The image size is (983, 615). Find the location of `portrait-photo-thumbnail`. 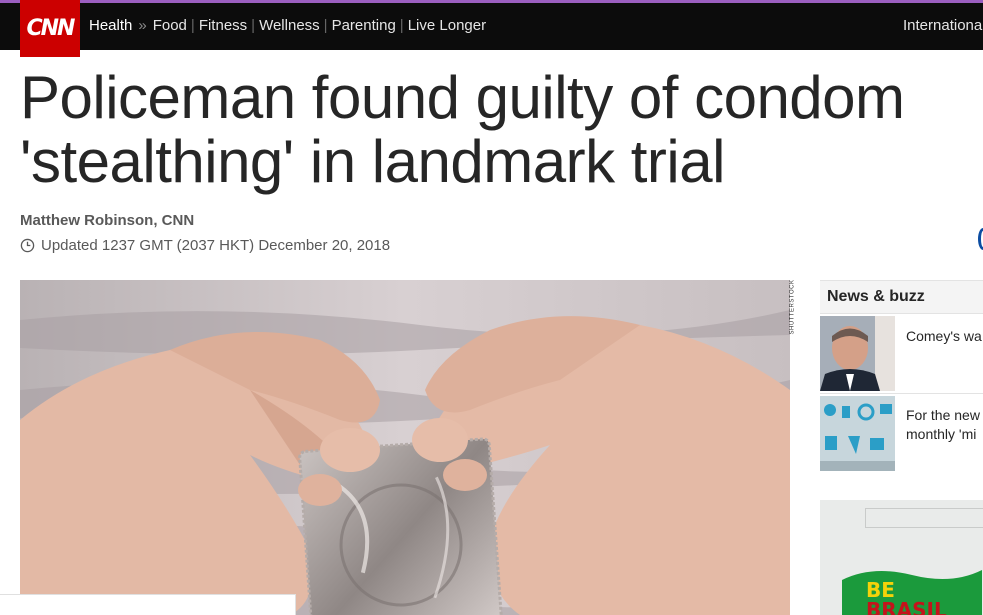

portrait-photo-thumbnail is located at coordinates (857, 353).